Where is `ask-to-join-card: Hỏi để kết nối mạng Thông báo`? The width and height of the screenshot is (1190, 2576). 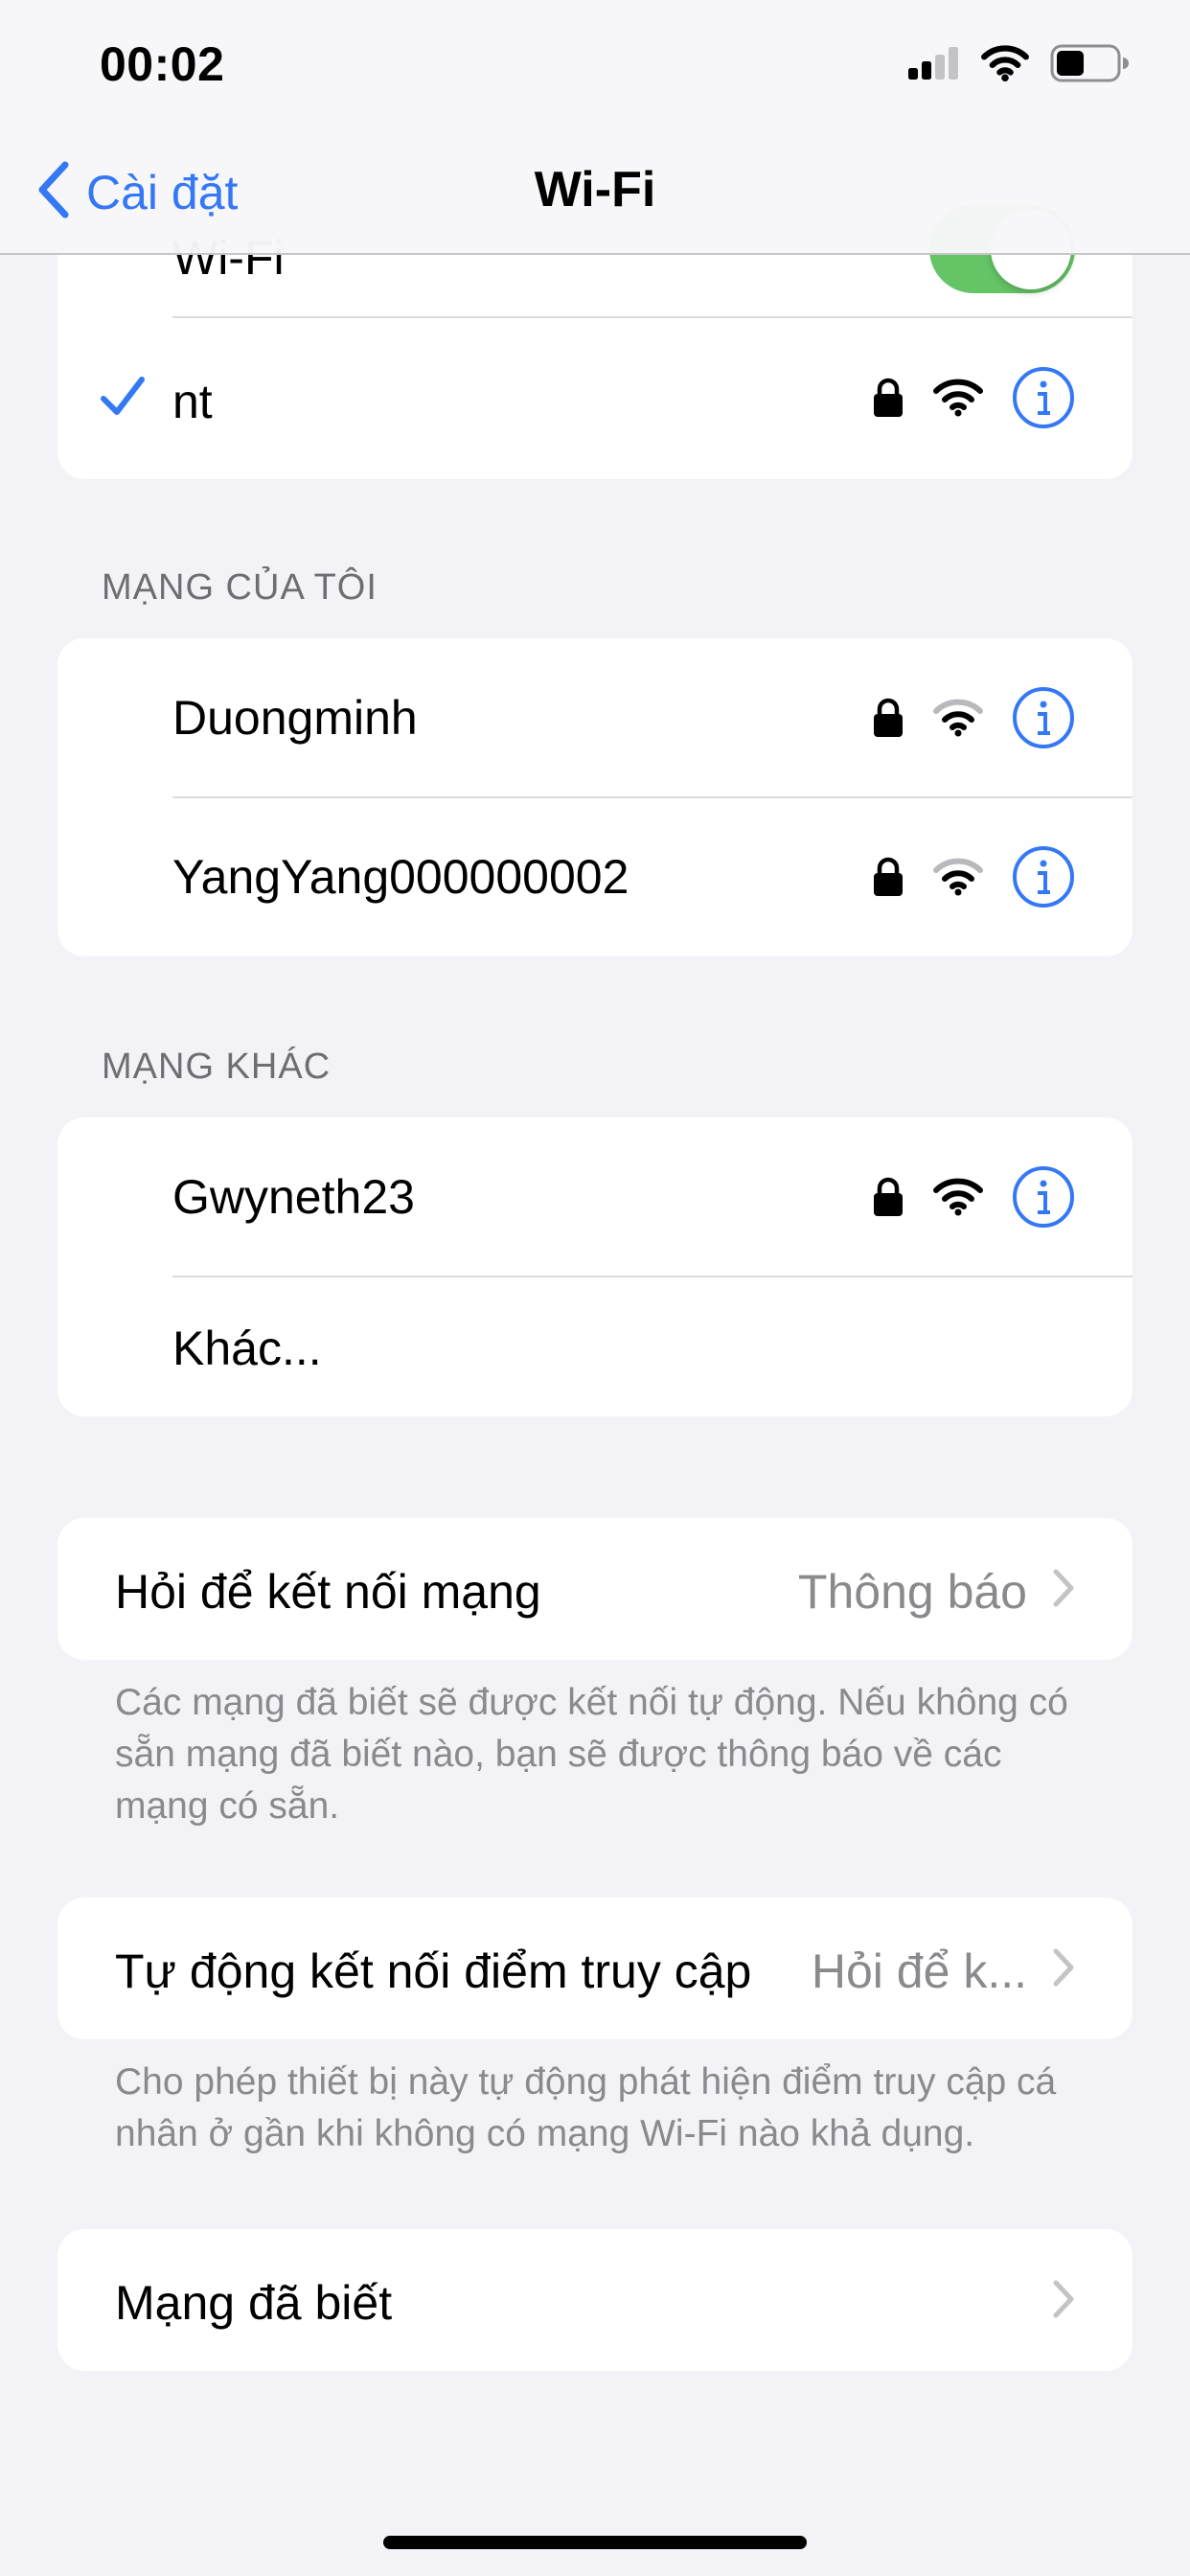 ask-to-join-card: Hỏi để kết nối mạng Thông báo is located at coordinates (595, 1589).